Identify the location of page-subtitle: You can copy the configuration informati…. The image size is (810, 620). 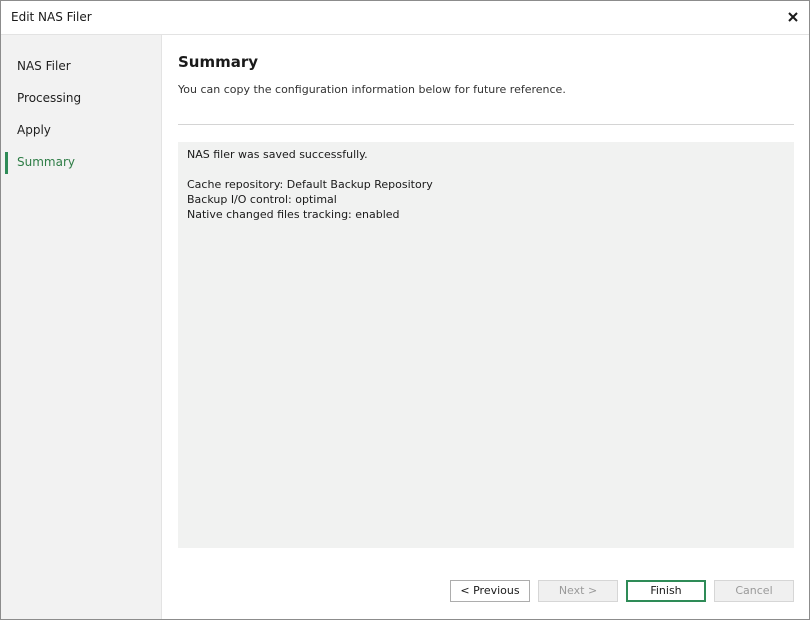
(372, 89).